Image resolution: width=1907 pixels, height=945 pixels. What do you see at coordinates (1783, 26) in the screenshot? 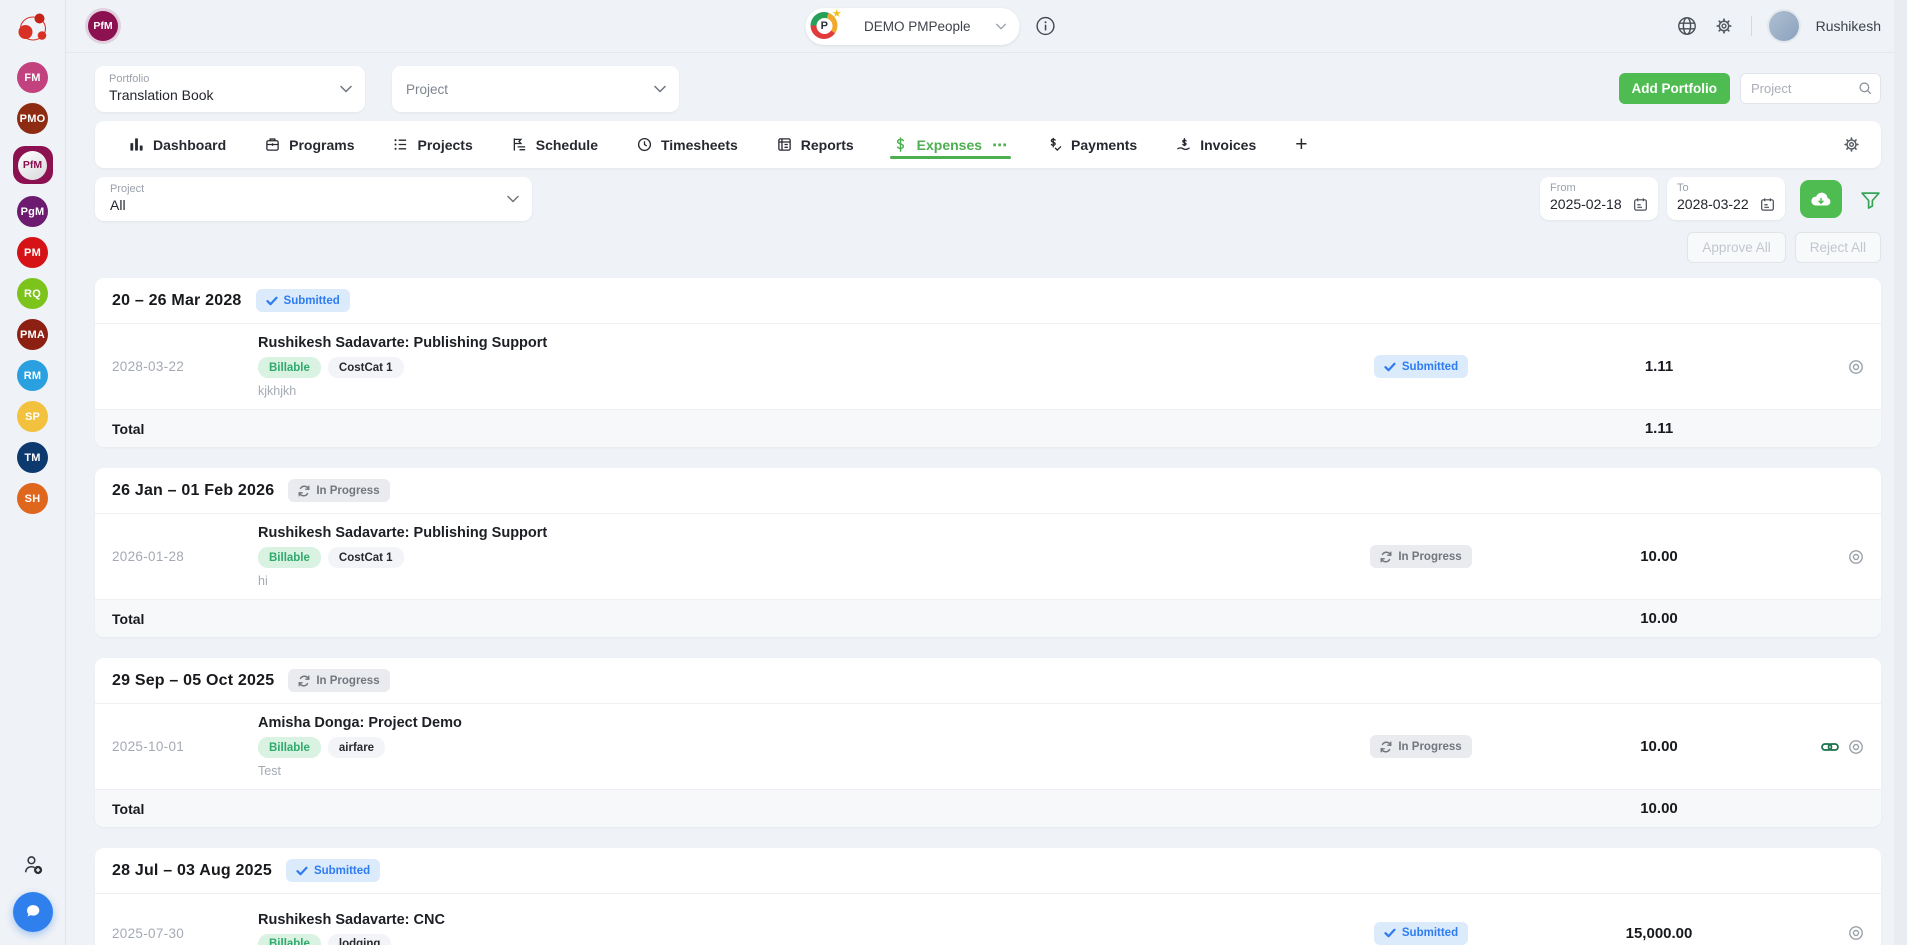
I see `avatar` at bounding box center [1783, 26].